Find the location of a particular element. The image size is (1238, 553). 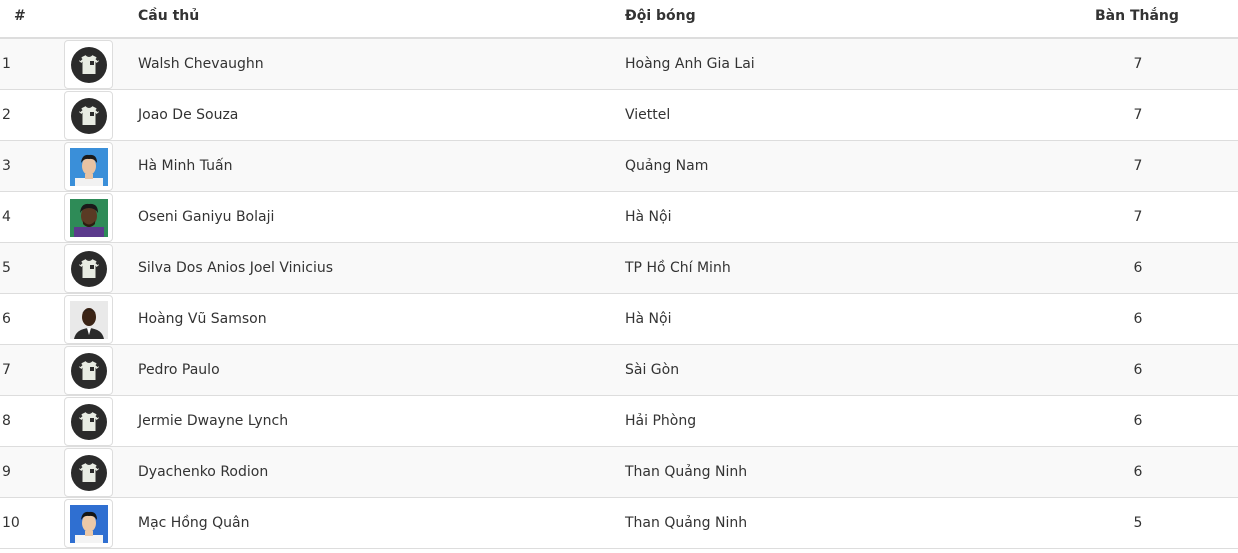

table-row: 7 Pedro Paulo Sài Gòn 6 is located at coordinates (619, 370).